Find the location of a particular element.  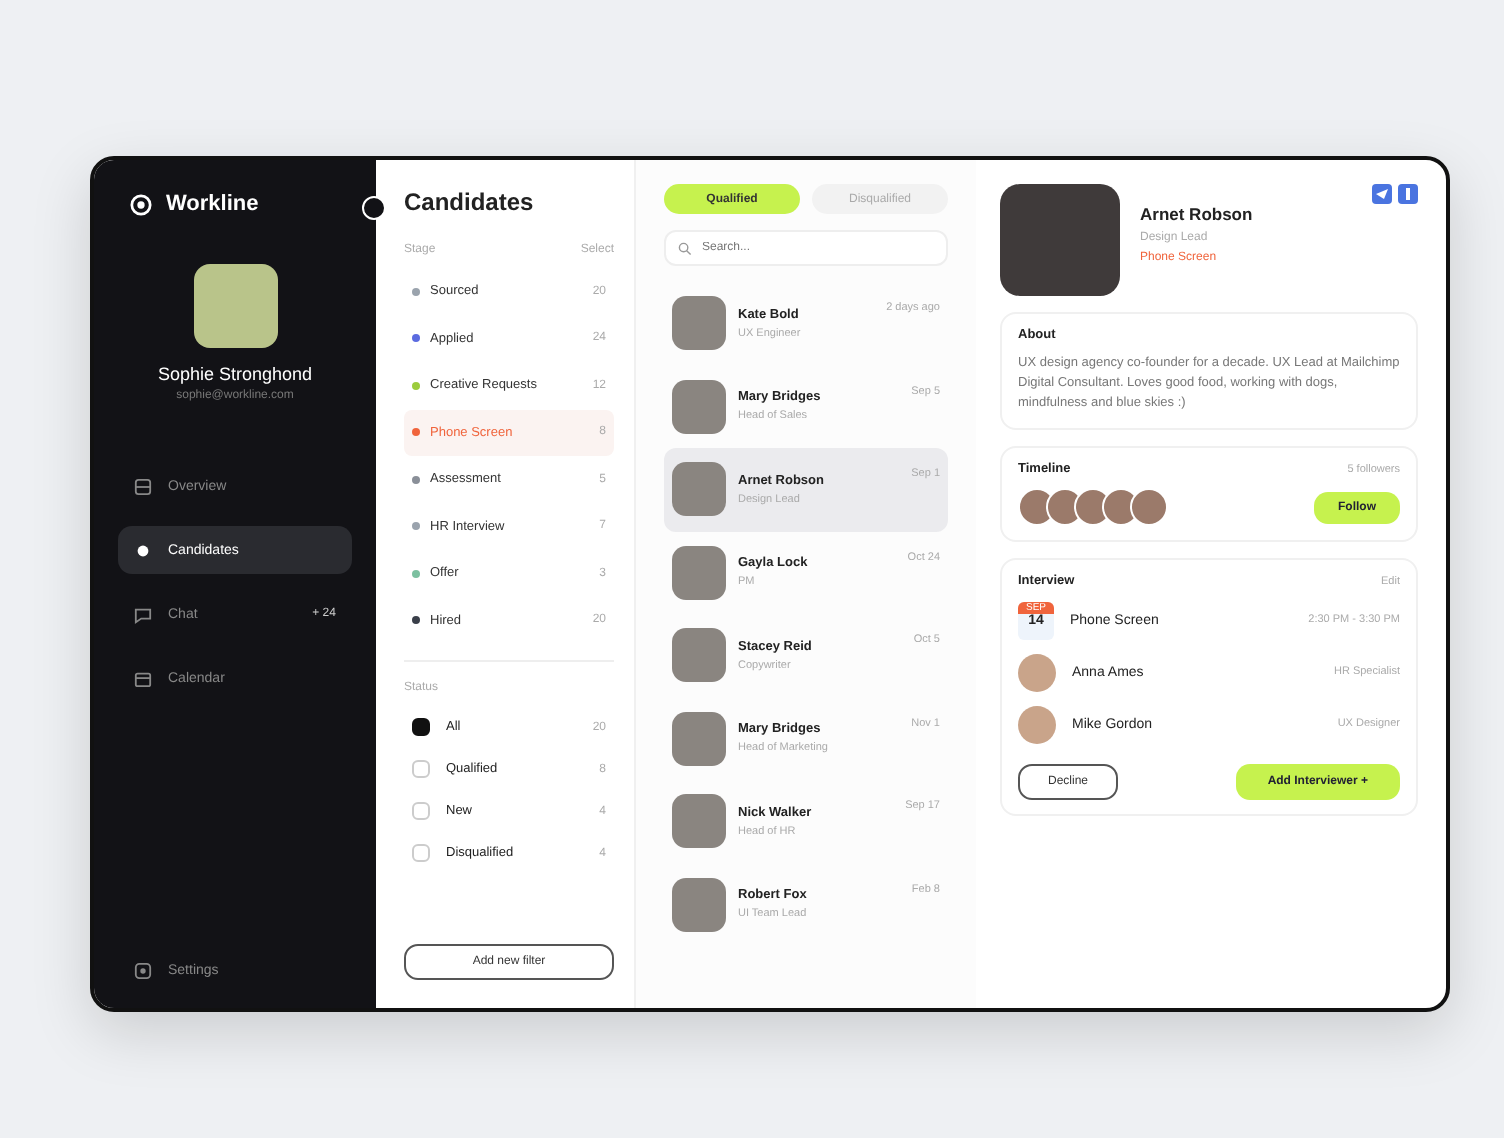

grid-icon is located at coordinates (143, 486).